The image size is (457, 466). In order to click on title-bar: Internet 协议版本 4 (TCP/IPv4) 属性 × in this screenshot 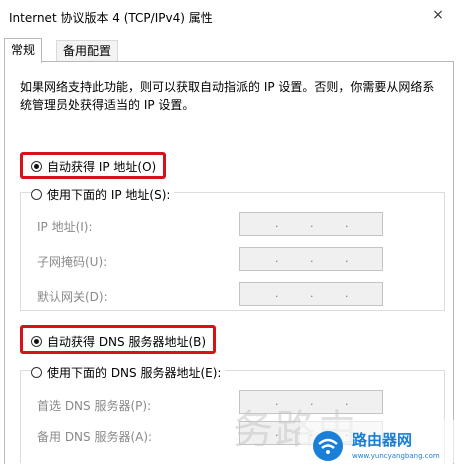, I will do `click(228, 16)`.